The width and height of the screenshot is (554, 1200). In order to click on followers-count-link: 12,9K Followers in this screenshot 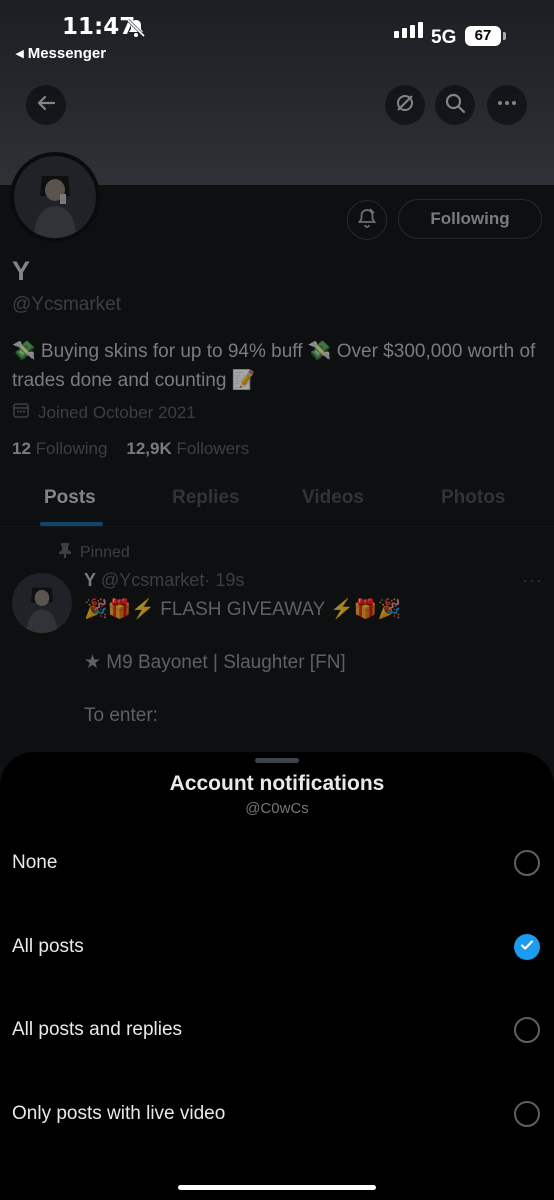, I will do `click(187, 448)`.